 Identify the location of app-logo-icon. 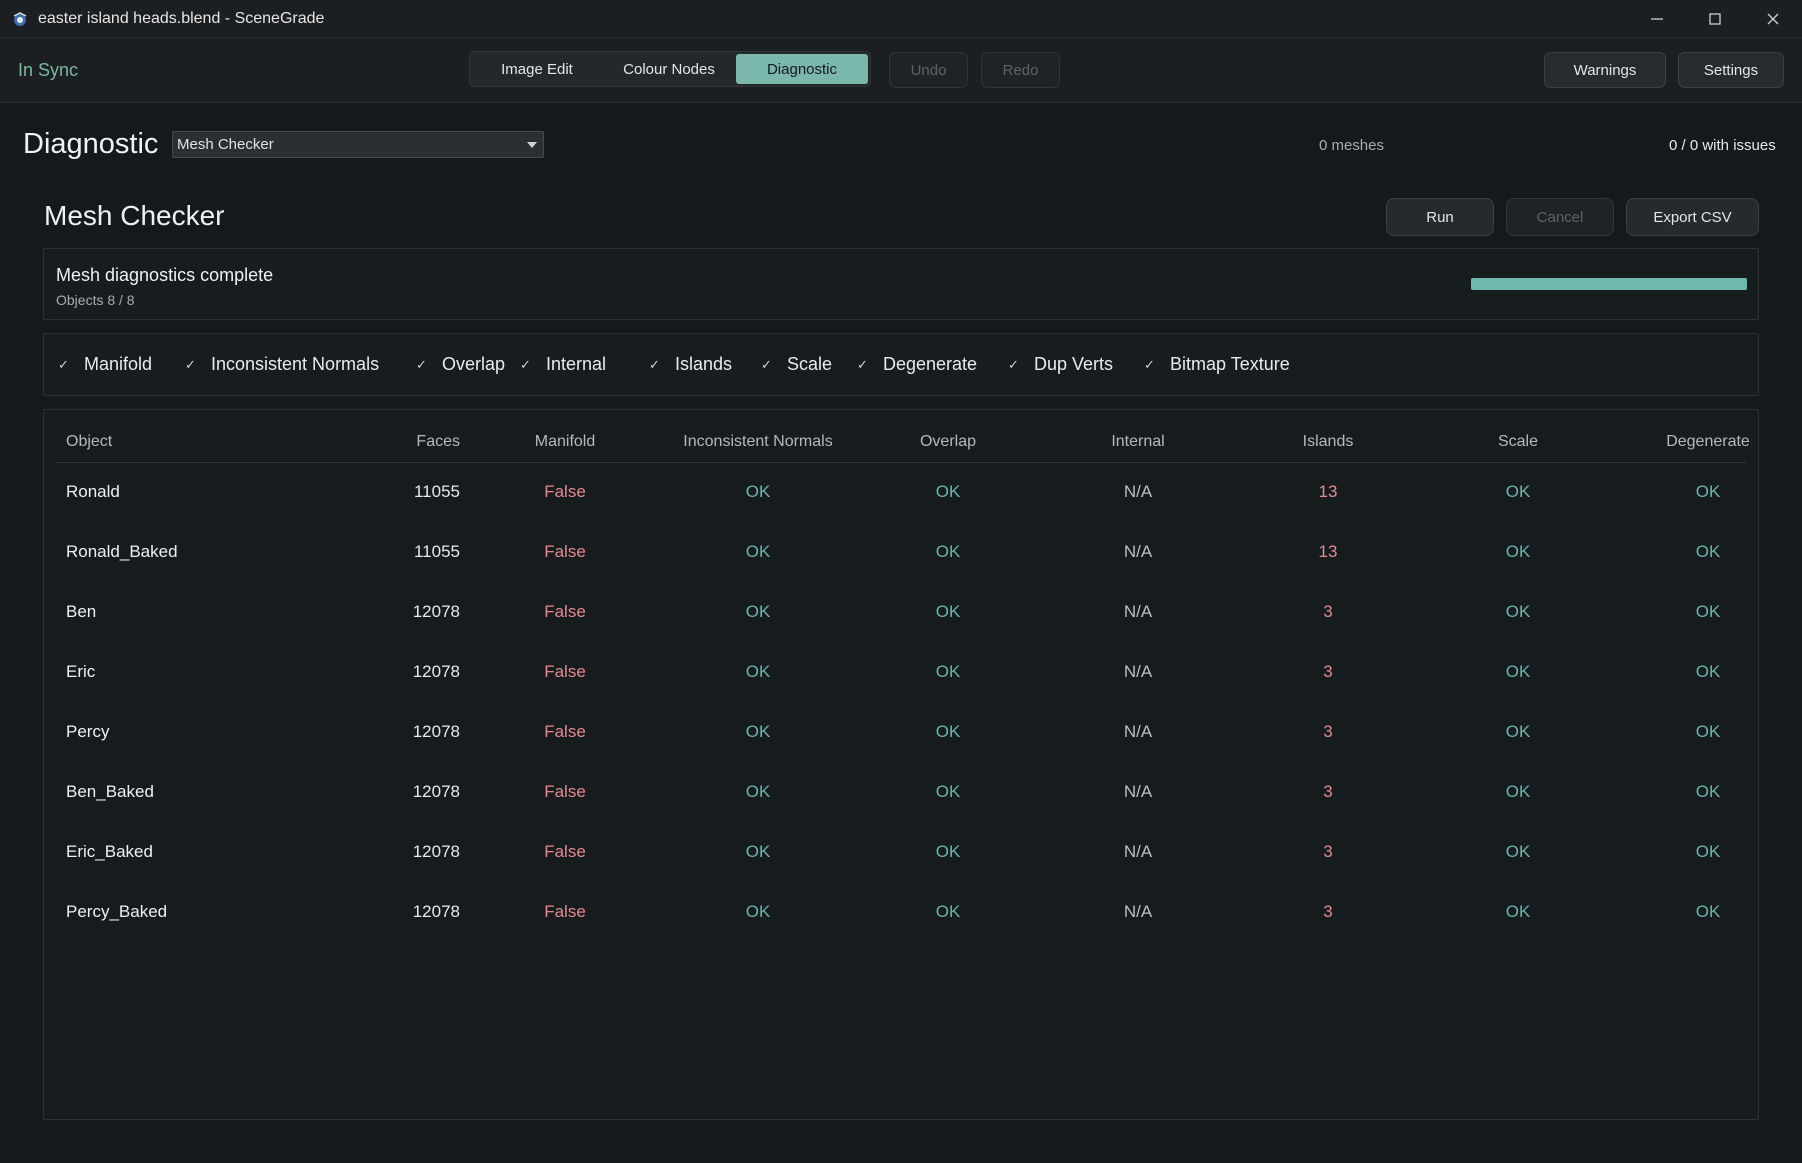
(20, 18).